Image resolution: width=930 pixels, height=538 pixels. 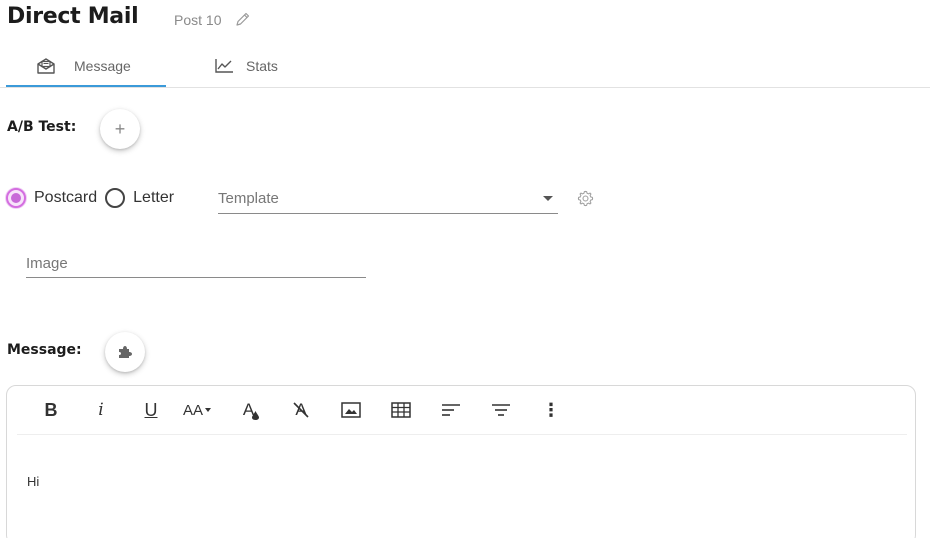 I want to click on insert-image-button, so click(x=351, y=410).